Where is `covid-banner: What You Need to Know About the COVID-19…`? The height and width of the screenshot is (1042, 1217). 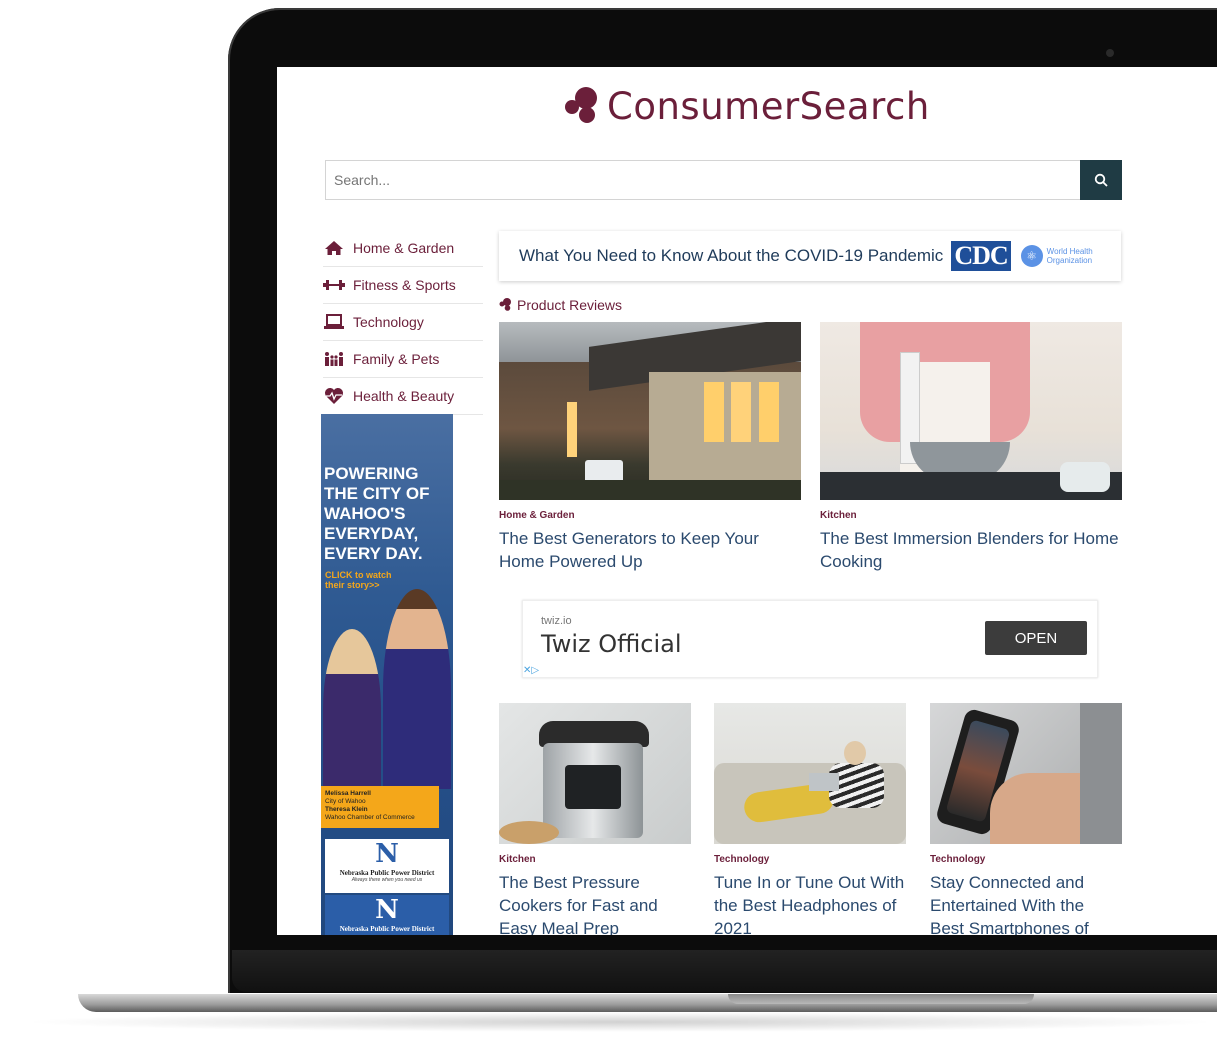 covid-banner: What You Need to Know About the COVID-19… is located at coordinates (810, 256).